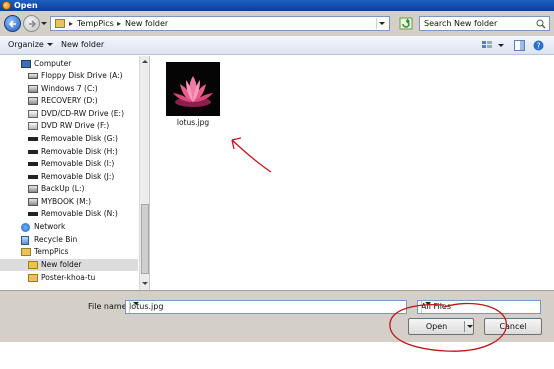 This screenshot has width=554, height=369. I want to click on nav-item-removable-n: Removable Disk (N:), so click(69, 214).